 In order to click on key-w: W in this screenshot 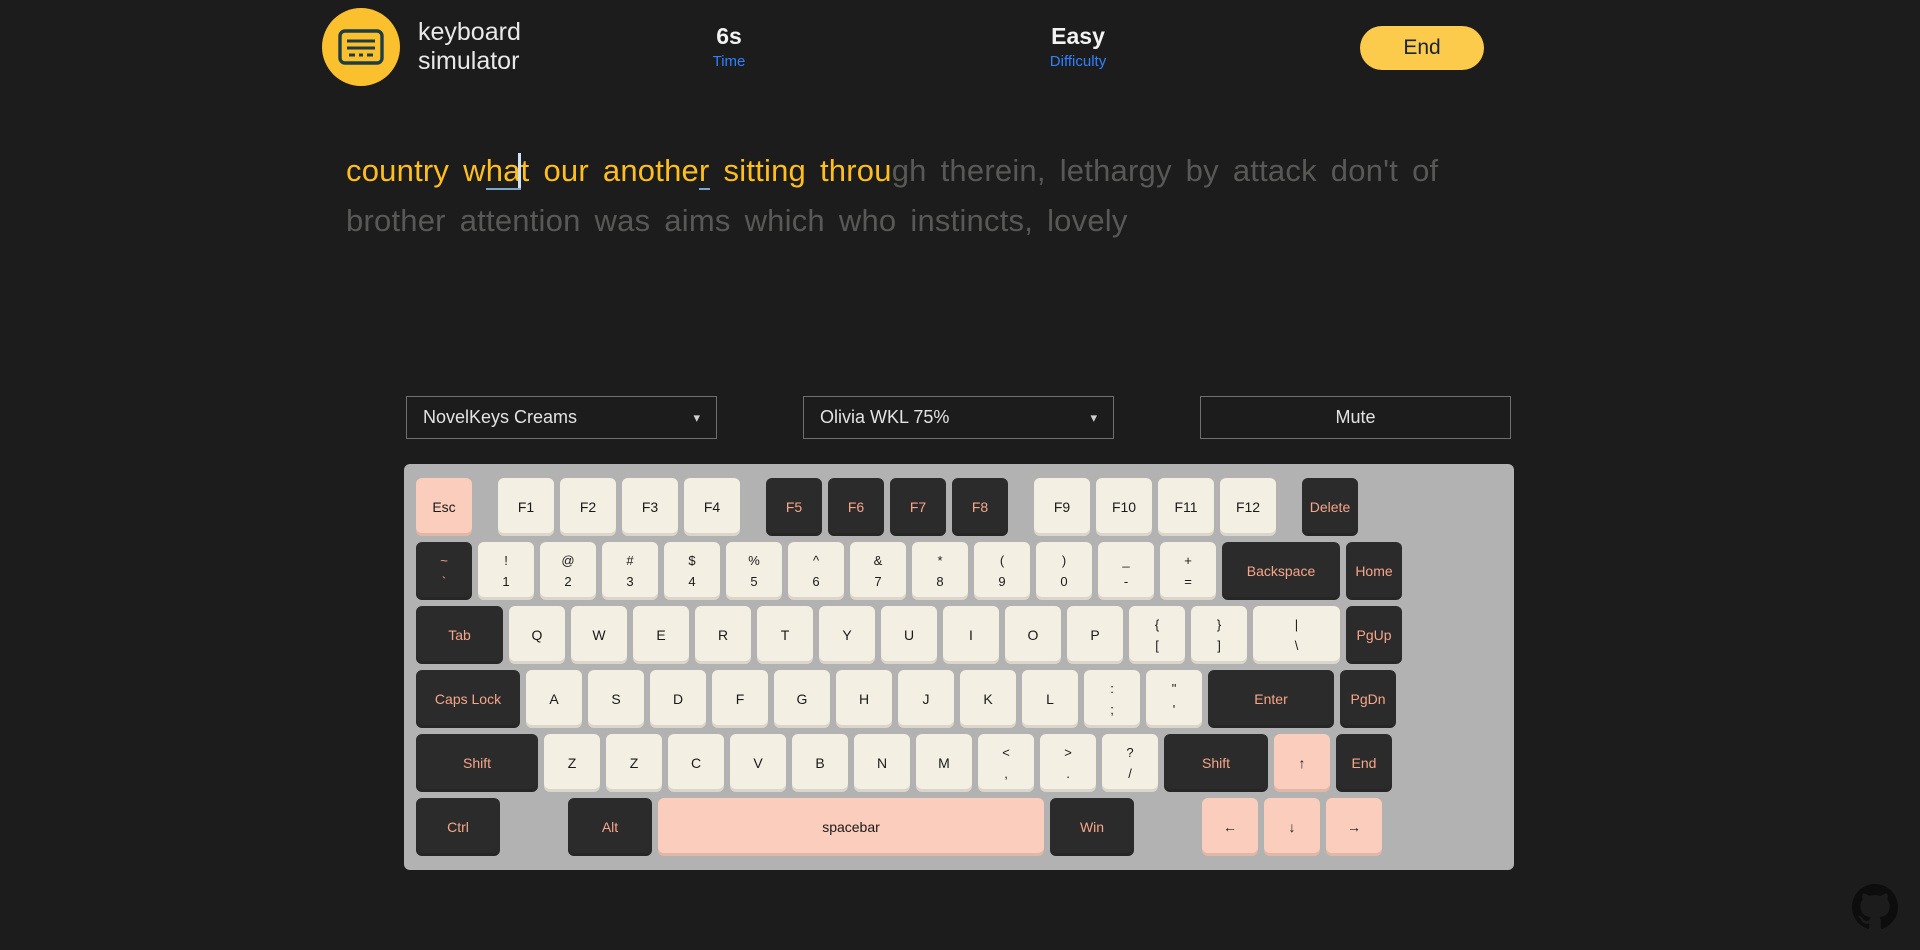, I will do `click(599, 635)`.